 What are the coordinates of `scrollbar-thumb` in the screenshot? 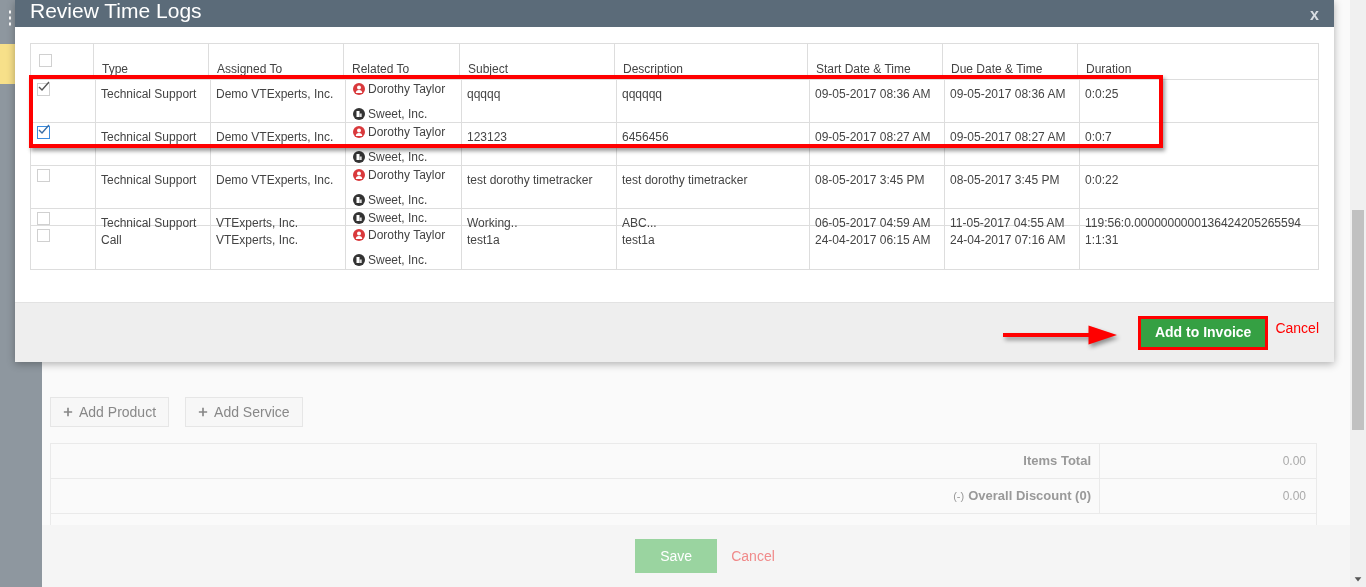 It's located at (1358, 320).